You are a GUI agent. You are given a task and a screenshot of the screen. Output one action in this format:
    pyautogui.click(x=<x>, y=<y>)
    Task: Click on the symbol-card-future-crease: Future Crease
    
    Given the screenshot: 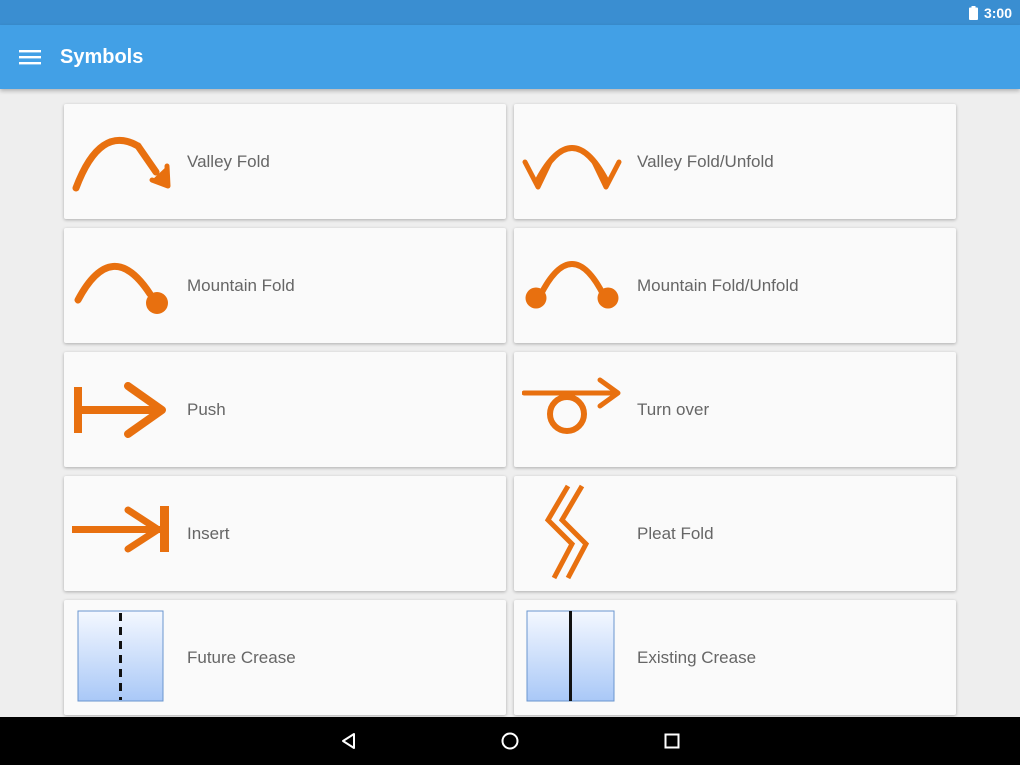 What is the action you would take?
    pyautogui.click(x=285, y=657)
    